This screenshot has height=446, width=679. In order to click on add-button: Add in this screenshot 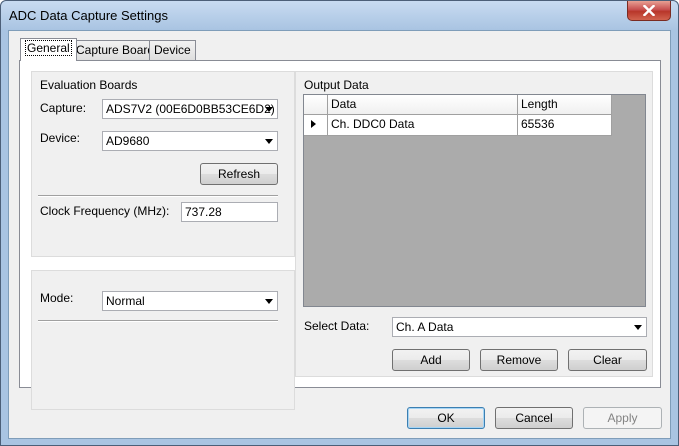, I will do `click(431, 360)`.